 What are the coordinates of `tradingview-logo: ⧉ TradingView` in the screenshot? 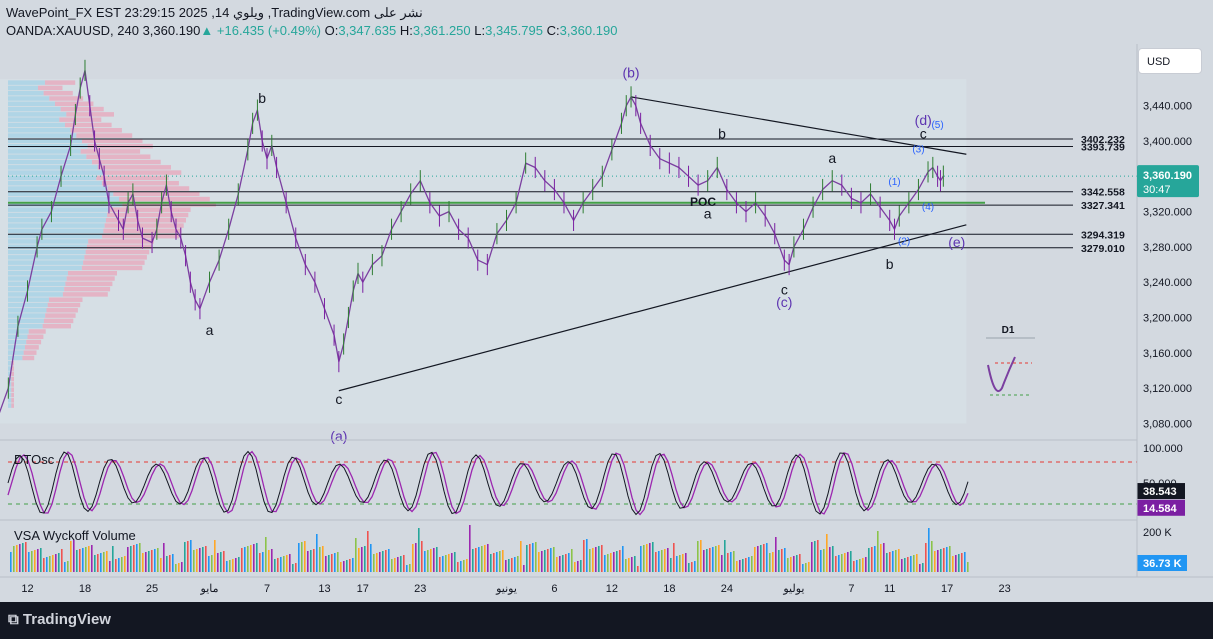 It's located at (59, 619).